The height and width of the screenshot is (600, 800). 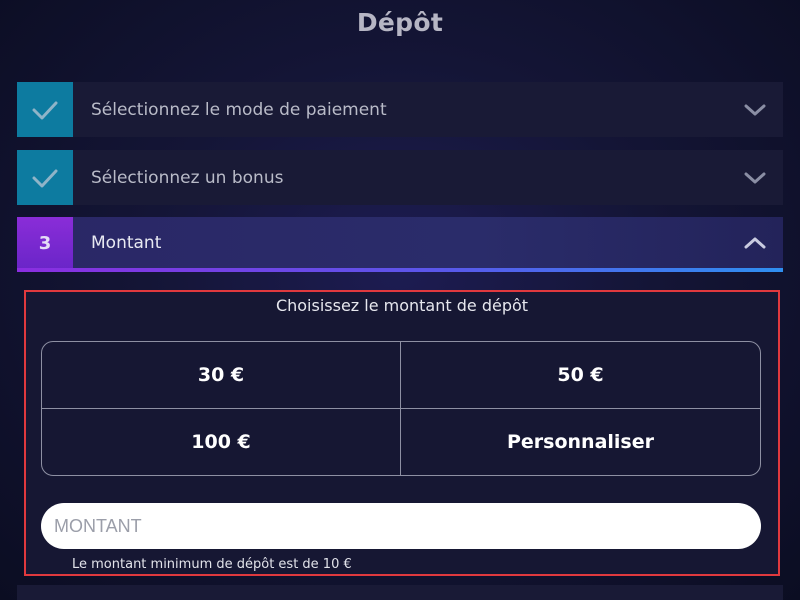 I want to click on amount-option-custom: Personnaliser, so click(x=580, y=442).